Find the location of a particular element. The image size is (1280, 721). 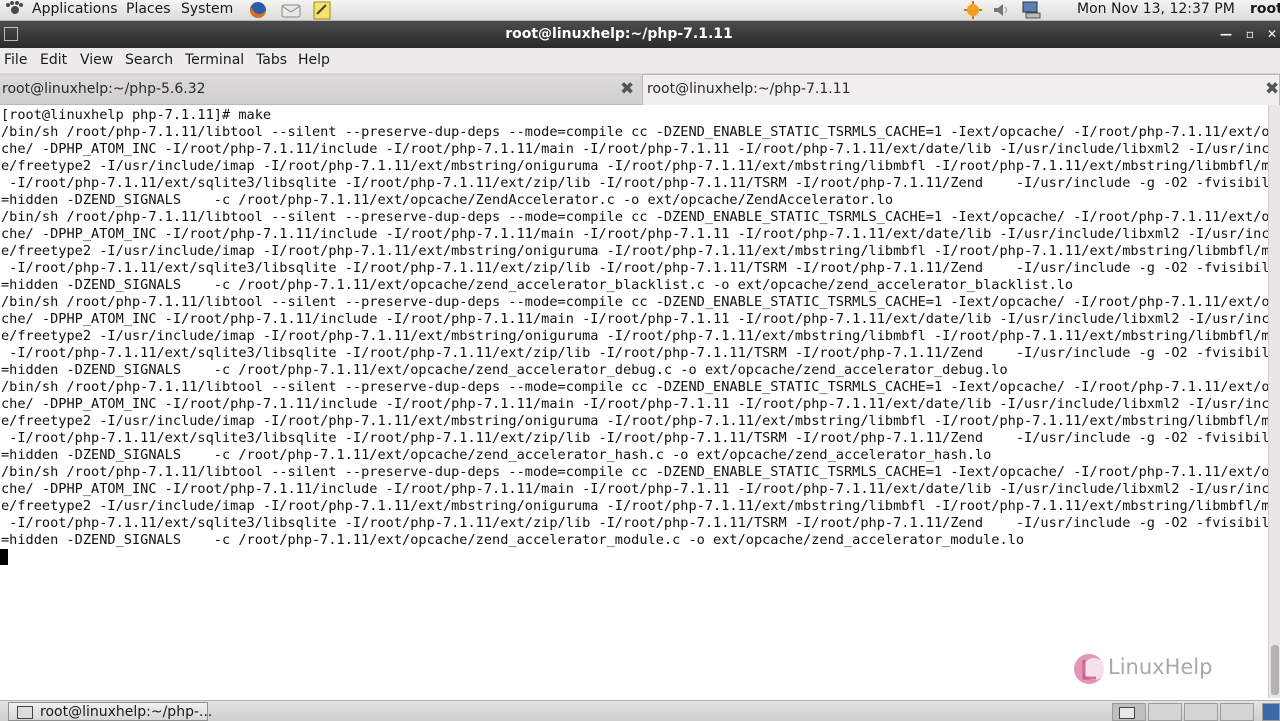

terminal-line: [root@linuxhelp php-7.1.11]# make is located at coordinates (136, 115).